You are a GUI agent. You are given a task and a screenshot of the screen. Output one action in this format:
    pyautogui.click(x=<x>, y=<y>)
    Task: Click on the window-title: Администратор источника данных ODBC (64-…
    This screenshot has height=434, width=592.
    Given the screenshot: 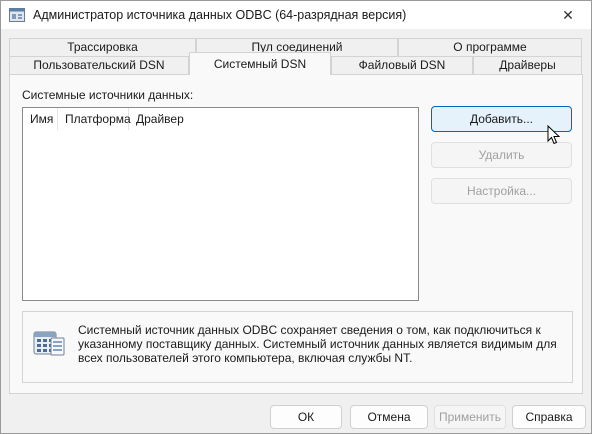 What is the action you would take?
    pyautogui.click(x=220, y=15)
    